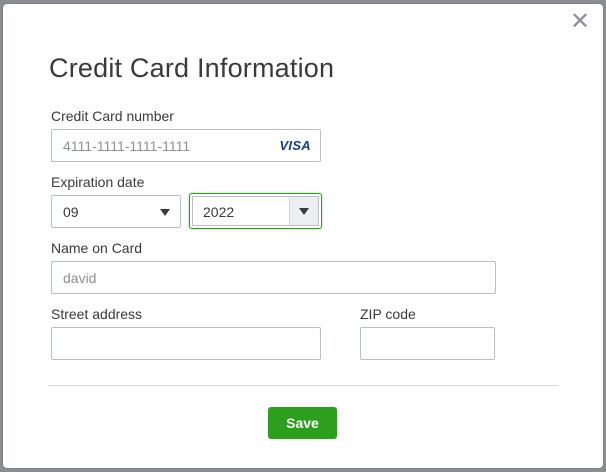 Image resolution: width=606 pixels, height=472 pixels. What do you see at coordinates (116, 211) in the screenshot?
I see `expiration-month-select: 09` at bounding box center [116, 211].